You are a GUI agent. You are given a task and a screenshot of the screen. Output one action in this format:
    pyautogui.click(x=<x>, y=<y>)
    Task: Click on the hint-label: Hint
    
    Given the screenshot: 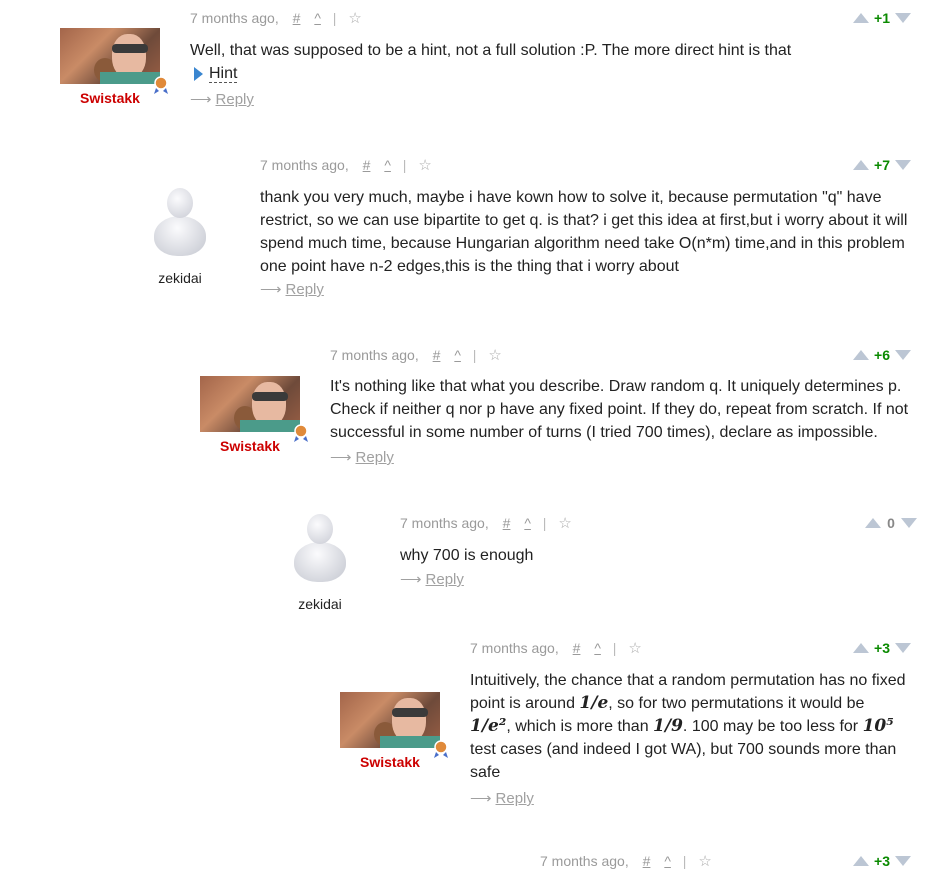 What is the action you would take?
    pyautogui.click(x=223, y=74)
    